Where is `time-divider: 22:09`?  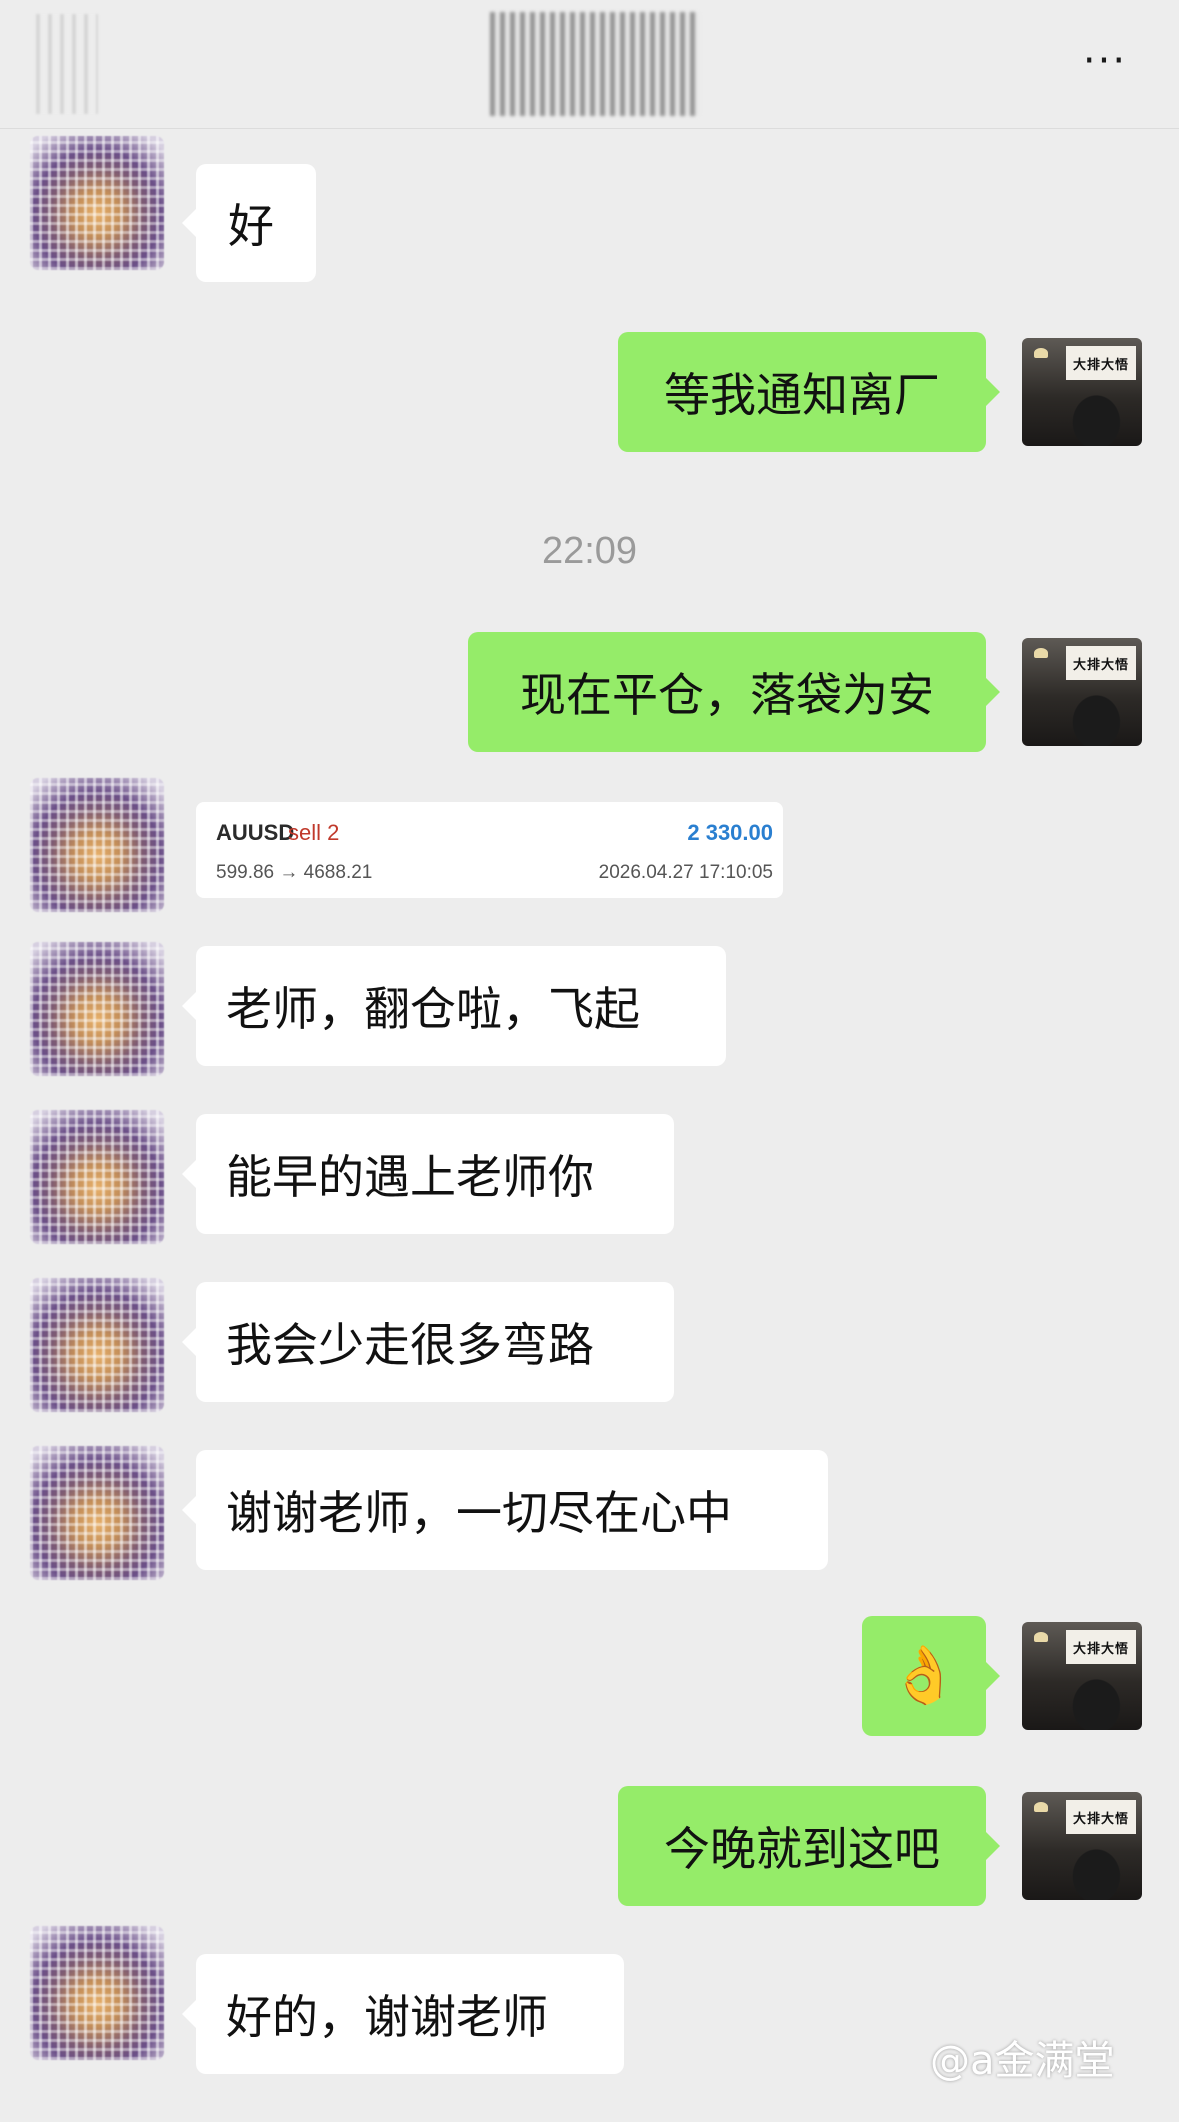
time-divider: 22:09 is located at coordinates (589, 551).